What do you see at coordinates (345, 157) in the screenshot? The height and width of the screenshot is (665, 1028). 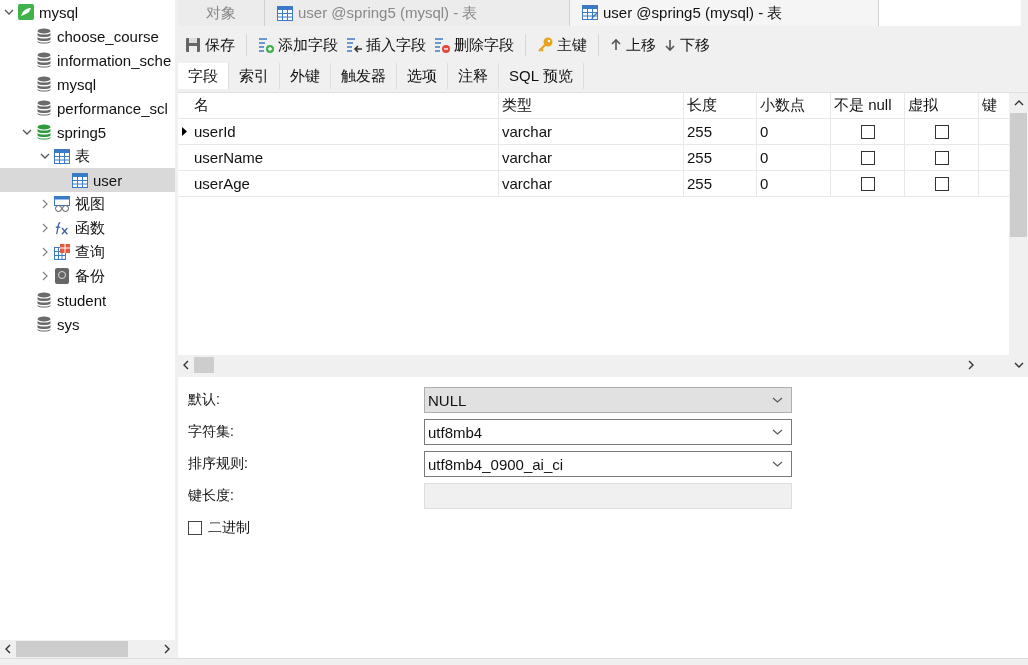 I see `table-cell: userName` at bounding box center [345, 157].